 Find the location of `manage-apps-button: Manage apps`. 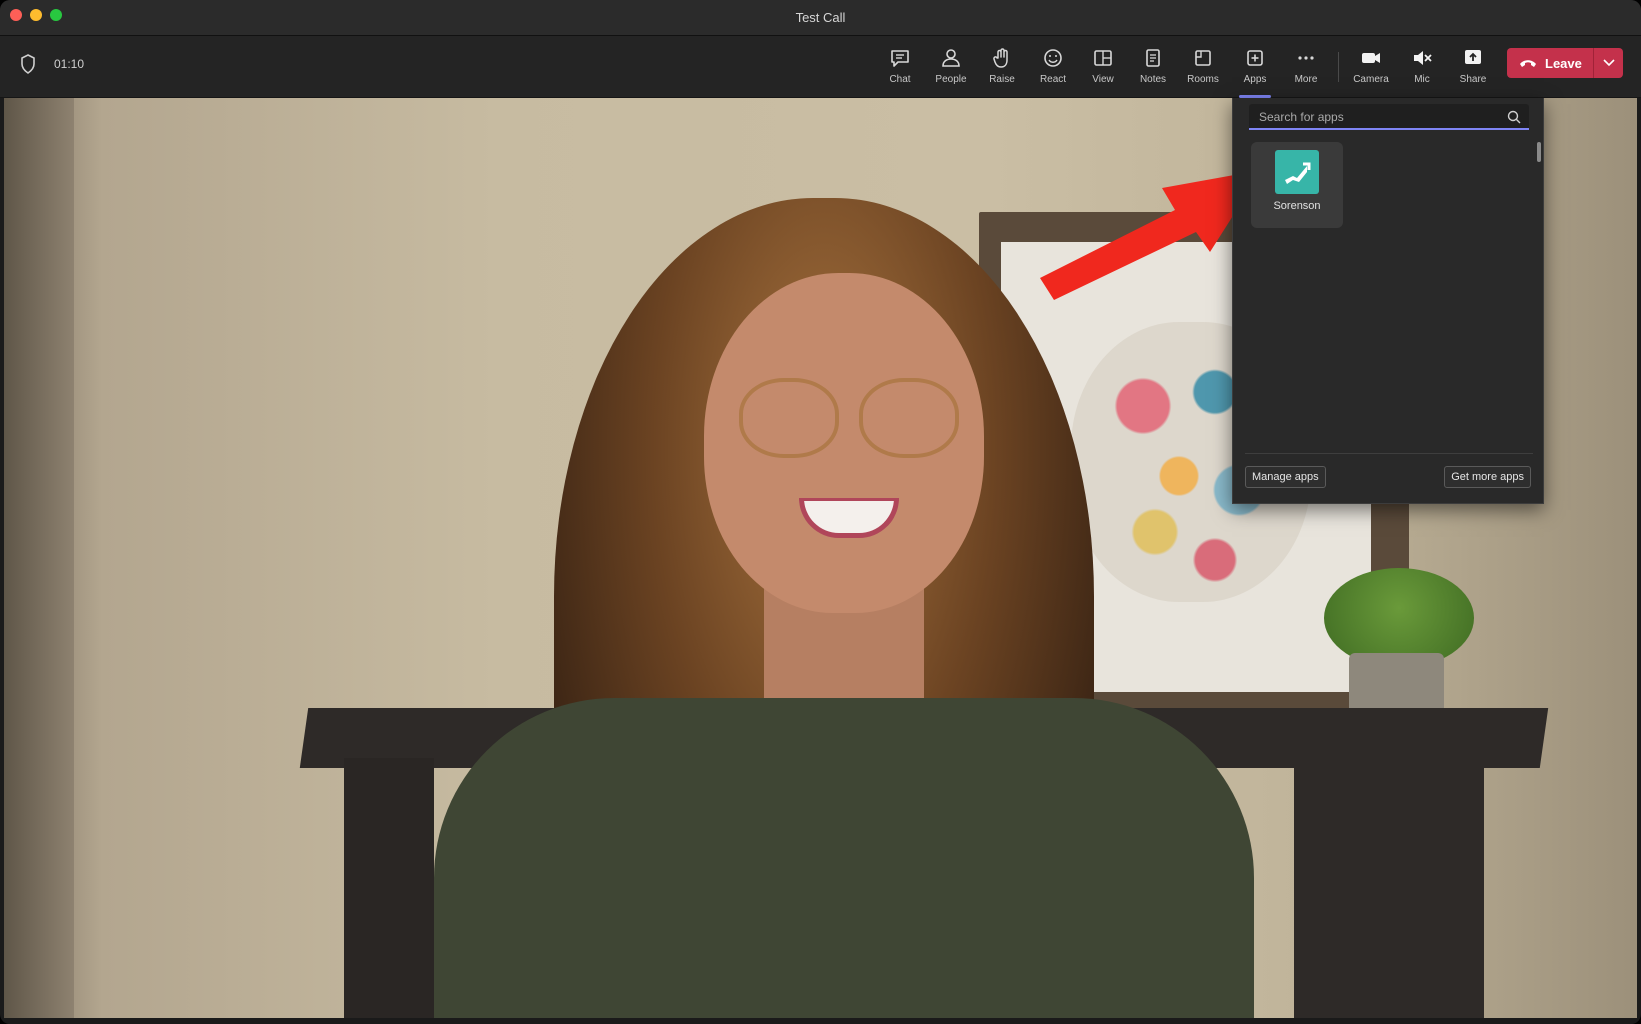

manage-apps-button: Manage apps is located at coordinates (1285, 477).